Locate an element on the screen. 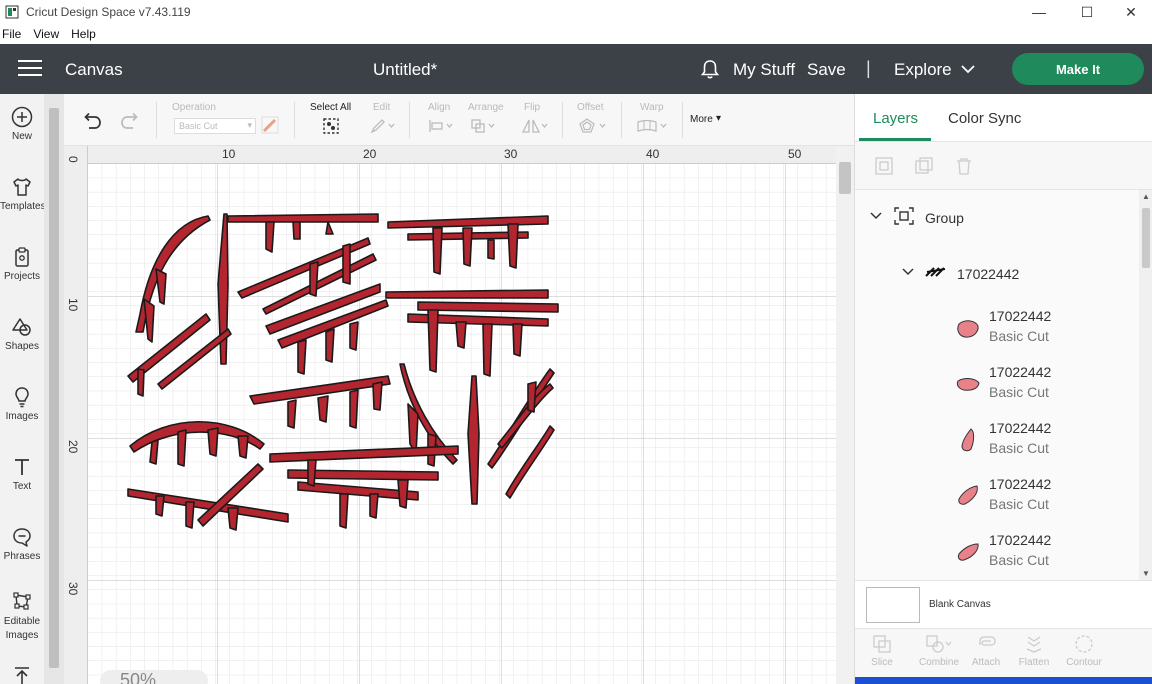  sidebar-item-new: New is located at coordinates (22, 136).